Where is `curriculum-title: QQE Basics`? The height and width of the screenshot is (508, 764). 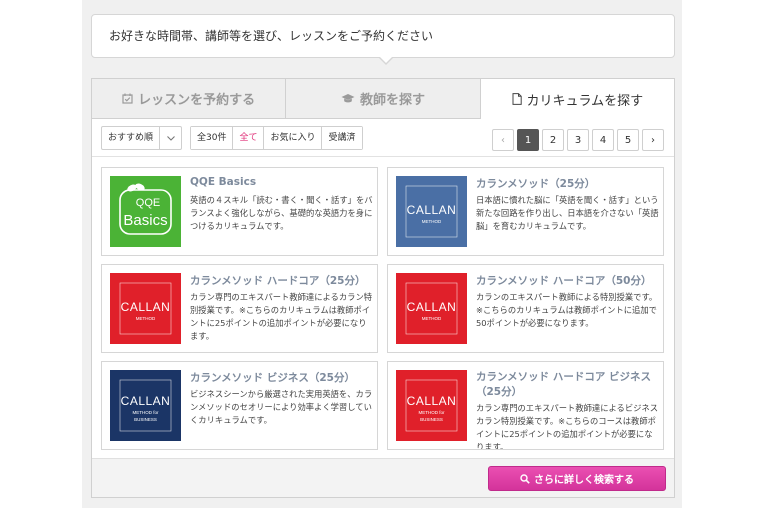
curriculum-title: QQE Basics is located at coordinates (223, 182).